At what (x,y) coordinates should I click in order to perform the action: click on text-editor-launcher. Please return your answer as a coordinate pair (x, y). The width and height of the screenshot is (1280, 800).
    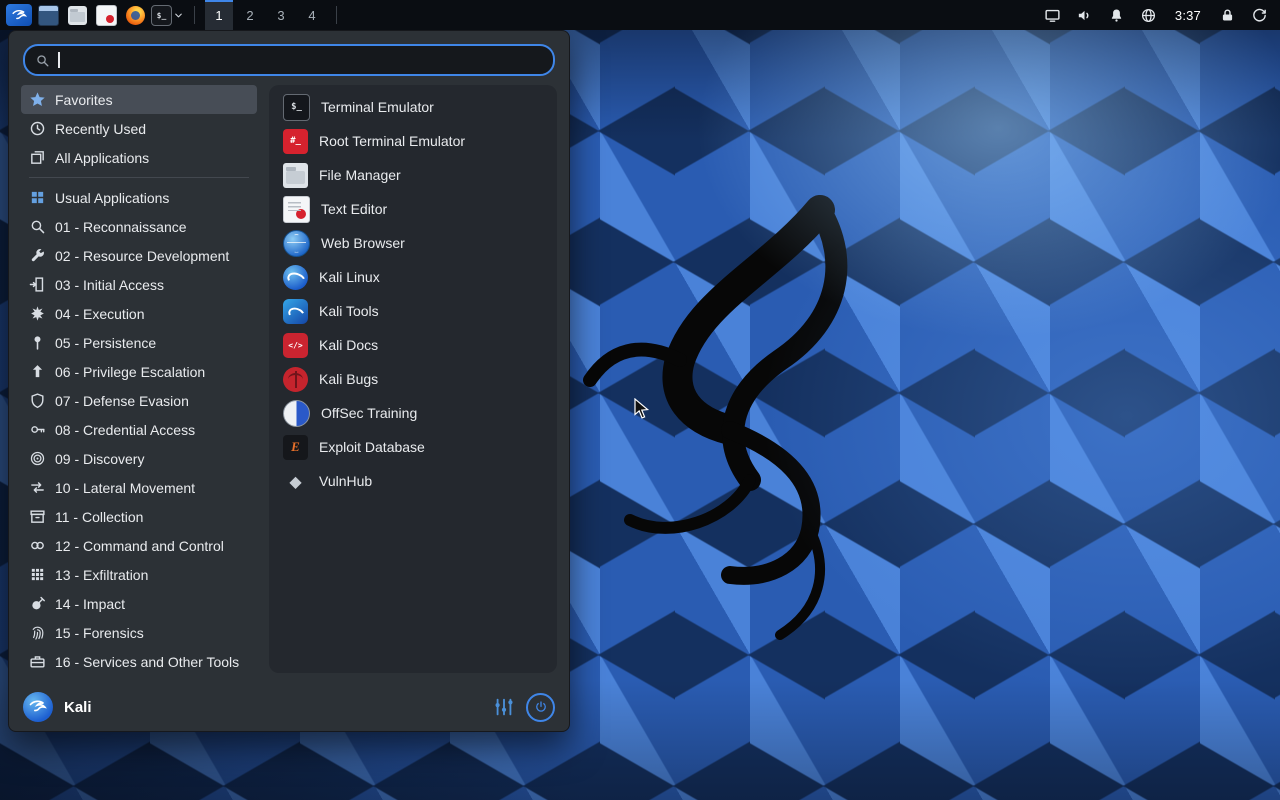
    Looking at the image, I should click on (106, 15).